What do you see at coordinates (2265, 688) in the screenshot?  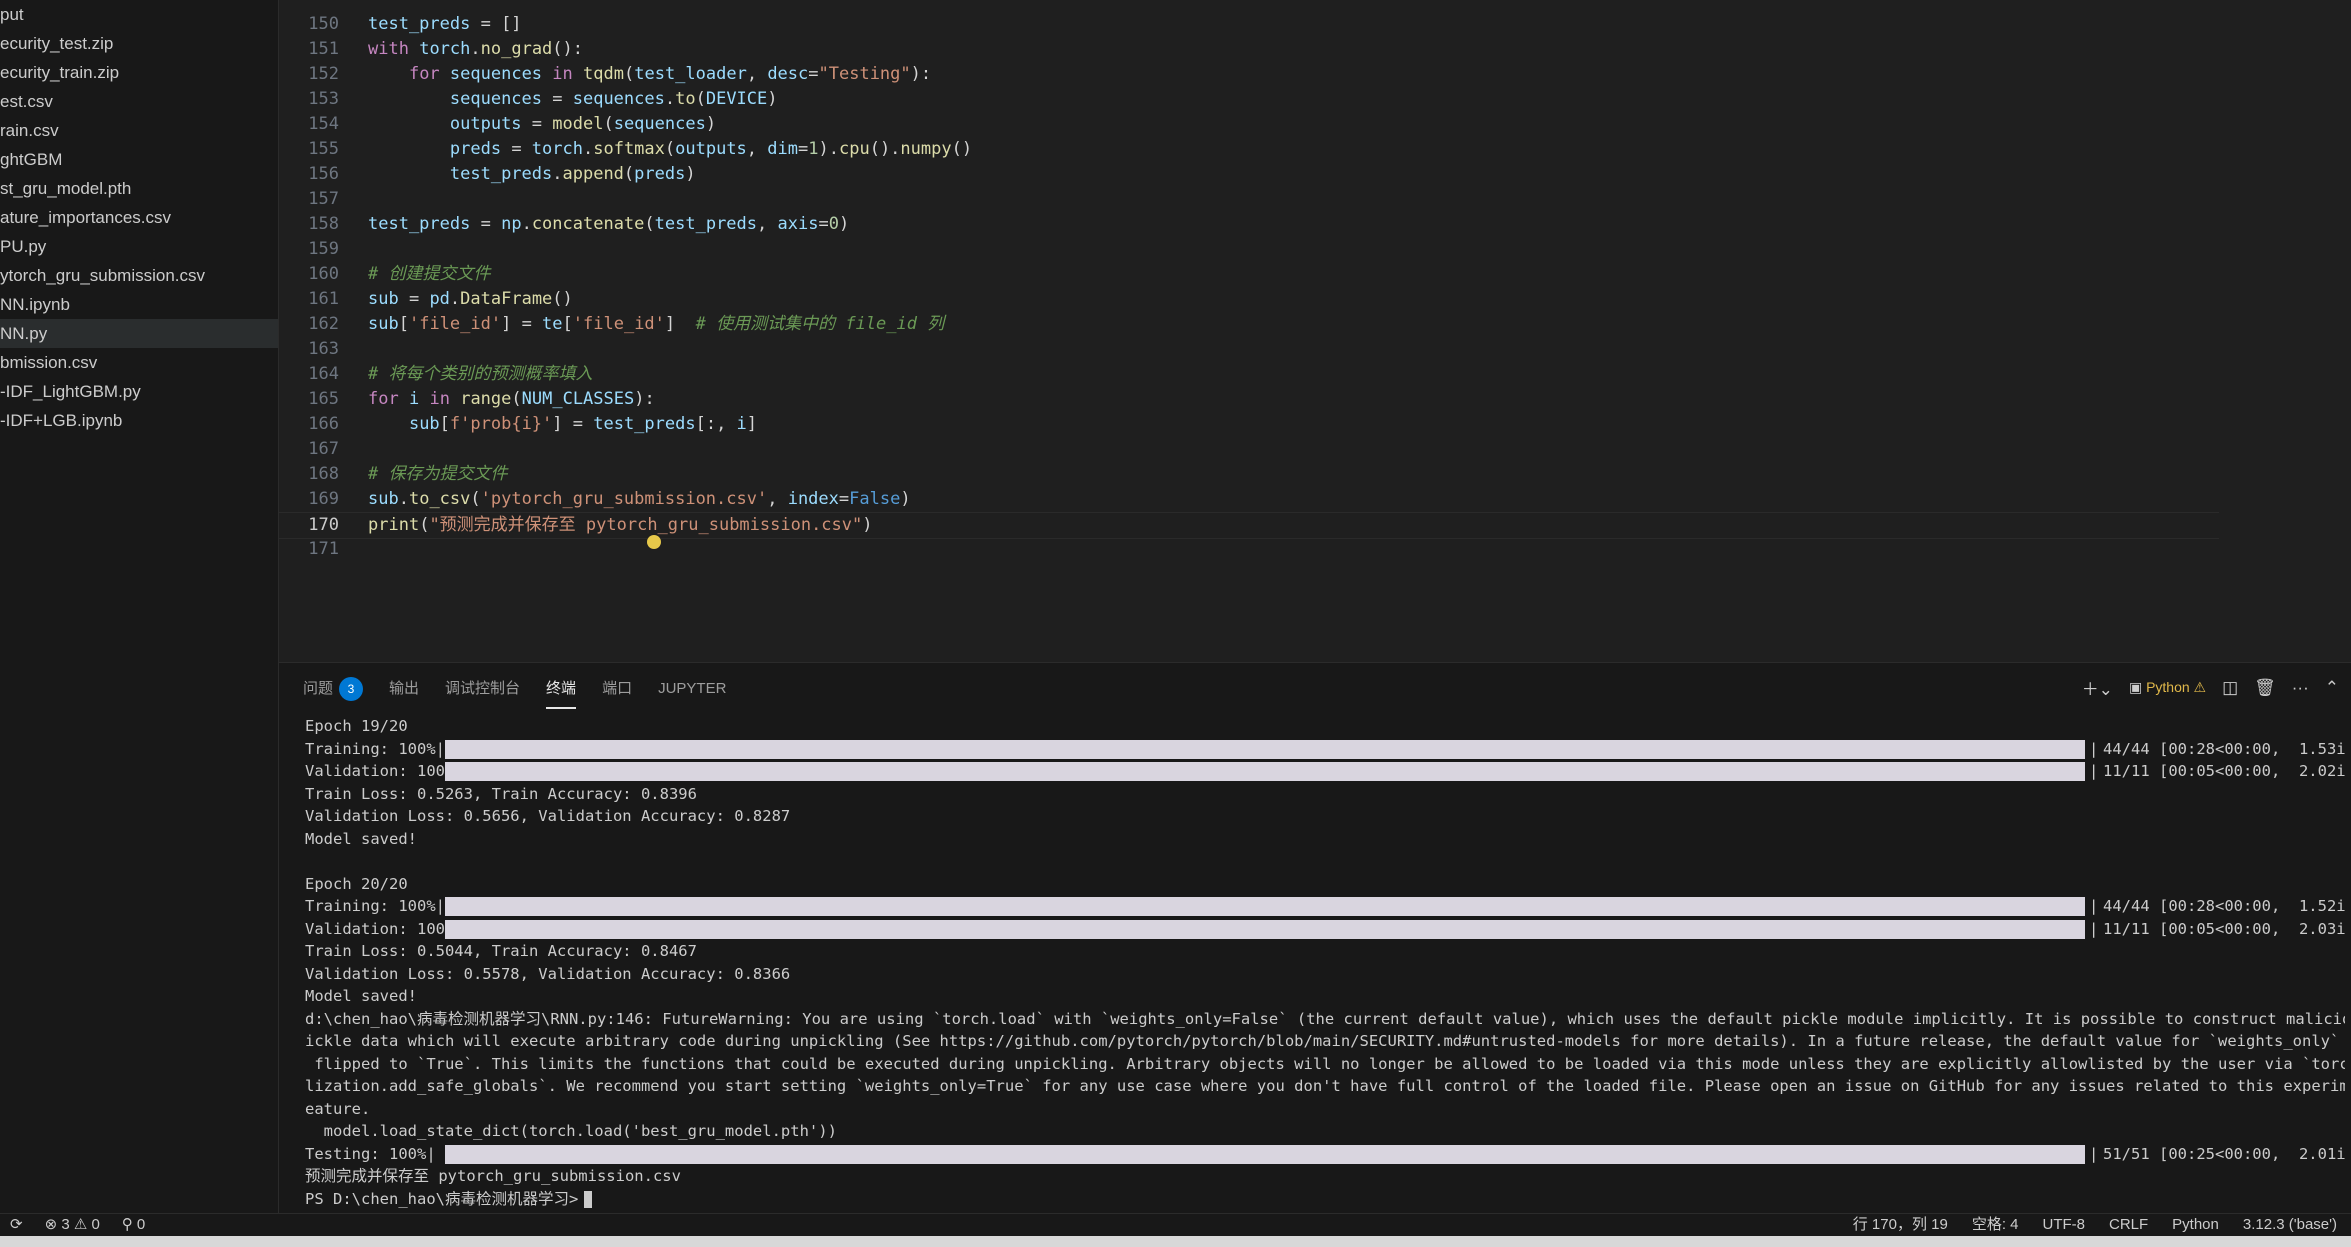 I see `trash-icon: 🗑` at bounding box center [2265, 688].